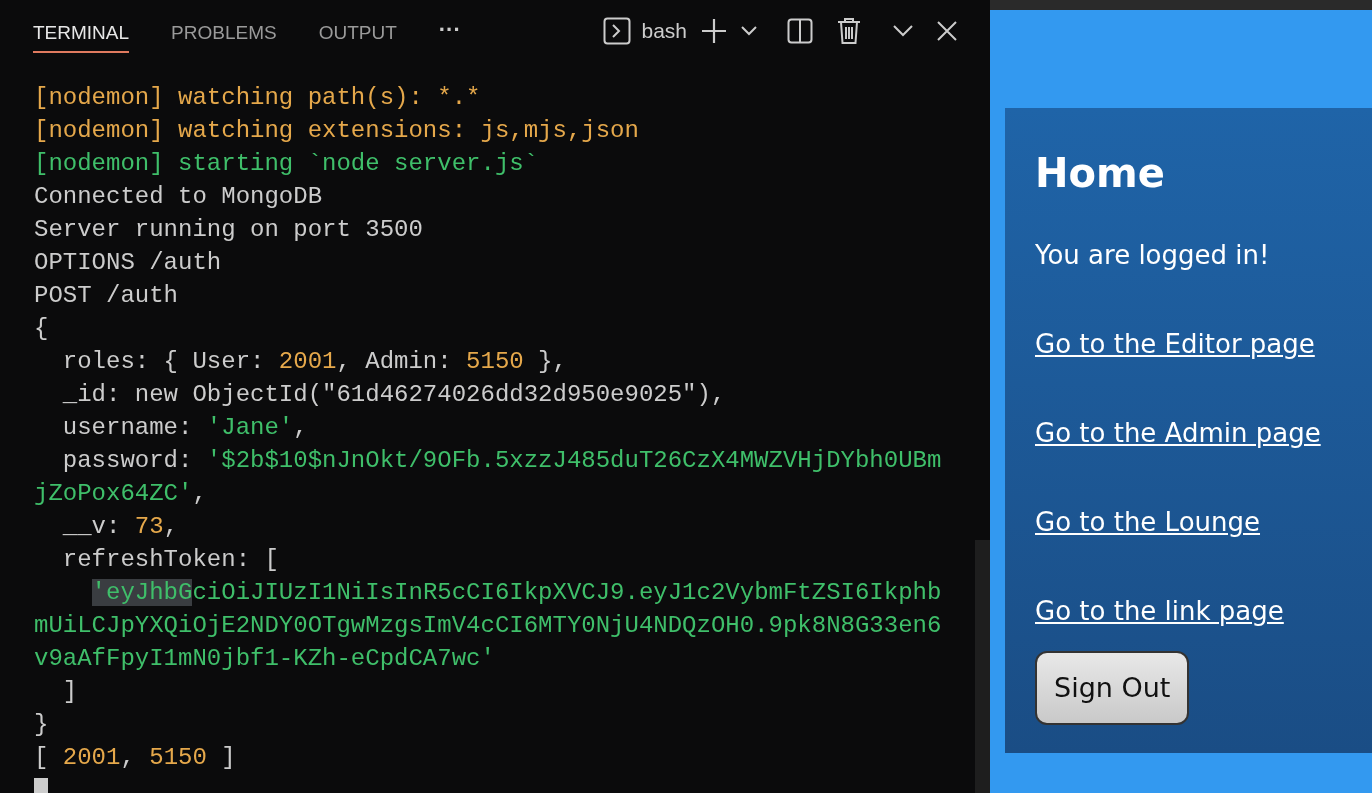 Image resolution: width=1372 pixels, height=793 pixels. What do you see at coordinates (617, 31) in the screenshot?
I see `terminal-icon` at bounding box center [617, 31].